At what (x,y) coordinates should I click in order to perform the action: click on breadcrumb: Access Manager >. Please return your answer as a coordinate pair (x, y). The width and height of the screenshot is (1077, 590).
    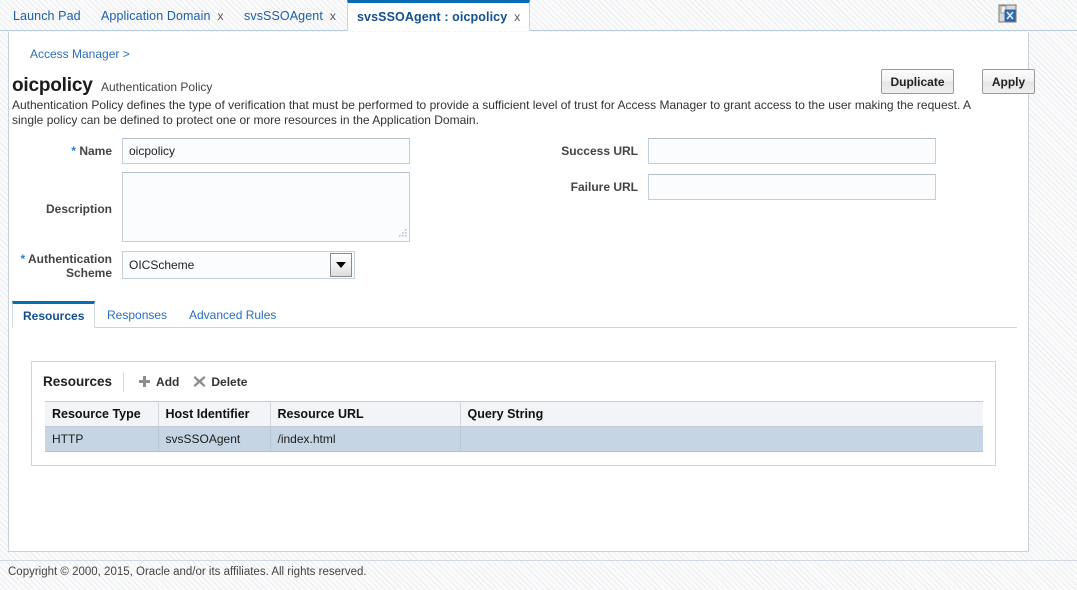
    Looking at the image, I should click on (80, 54).